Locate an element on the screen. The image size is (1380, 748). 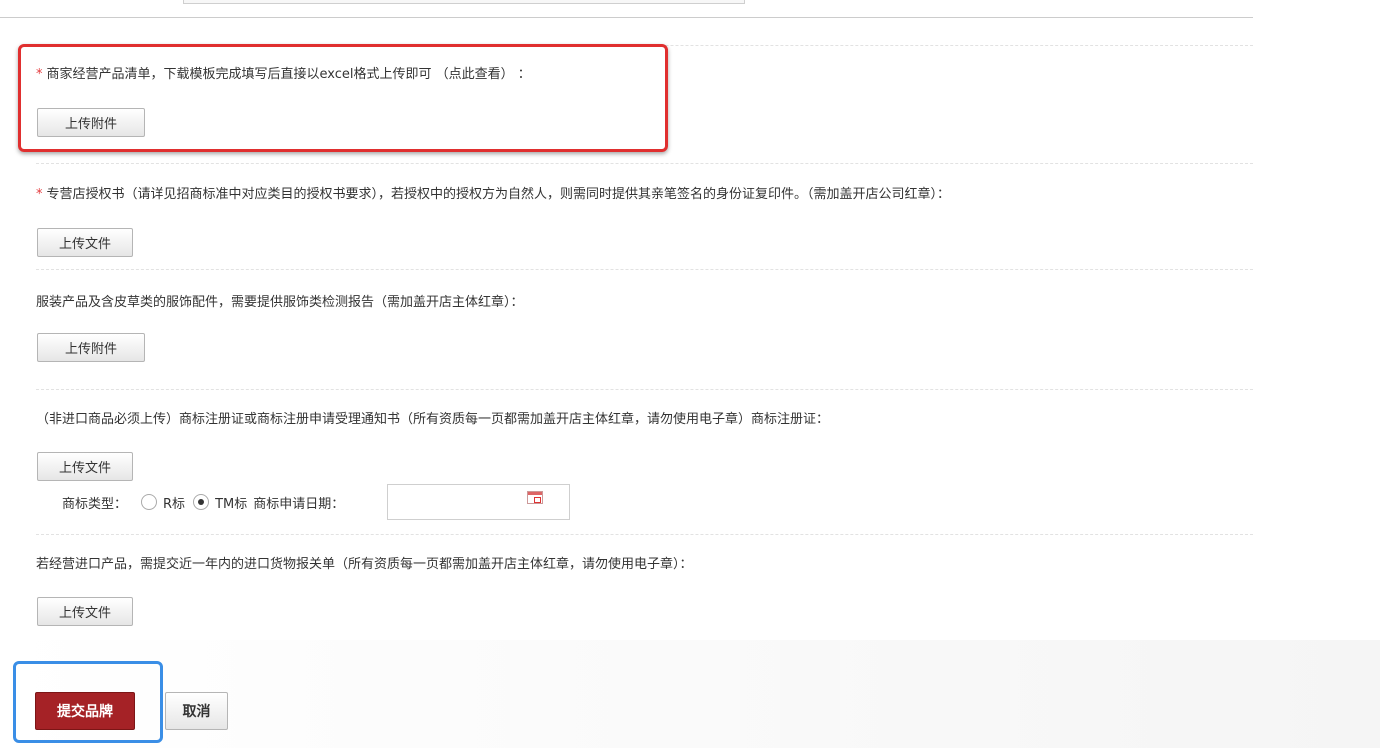
trademark-tm-radio is located at coordinates (201, 502).